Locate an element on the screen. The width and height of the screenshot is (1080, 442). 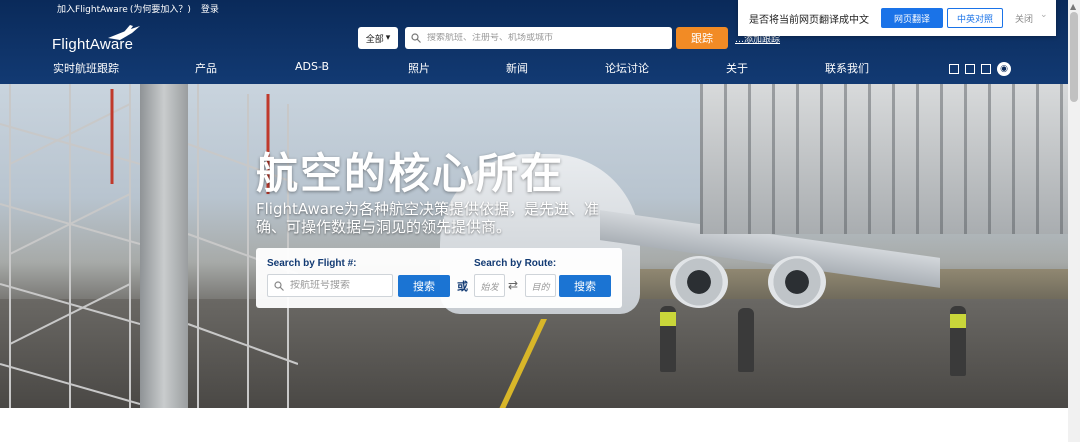
support-pillar is located at coordinates (164, 246).